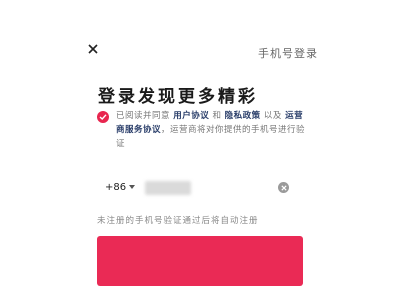 The image size is (400, 300). I want to click on agreement-and2: 以及, so click(272, 116).